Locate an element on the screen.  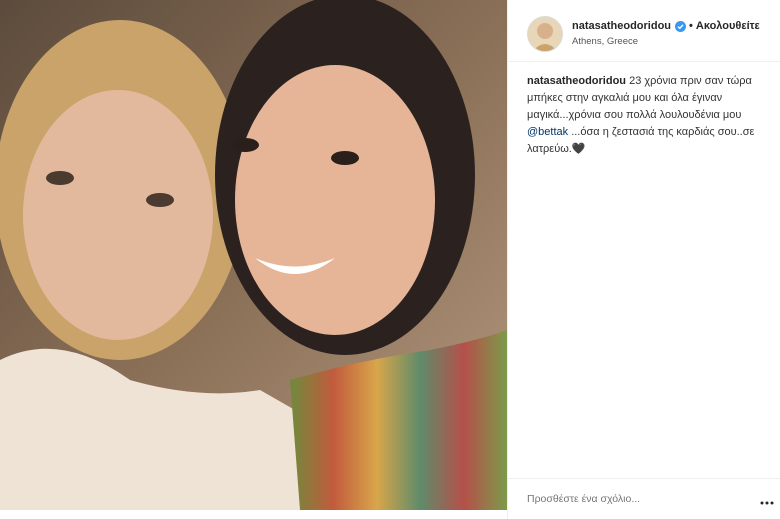
header-line: natasatheodoridou • Ακολουθείτε is located at coordinates (666, 26).